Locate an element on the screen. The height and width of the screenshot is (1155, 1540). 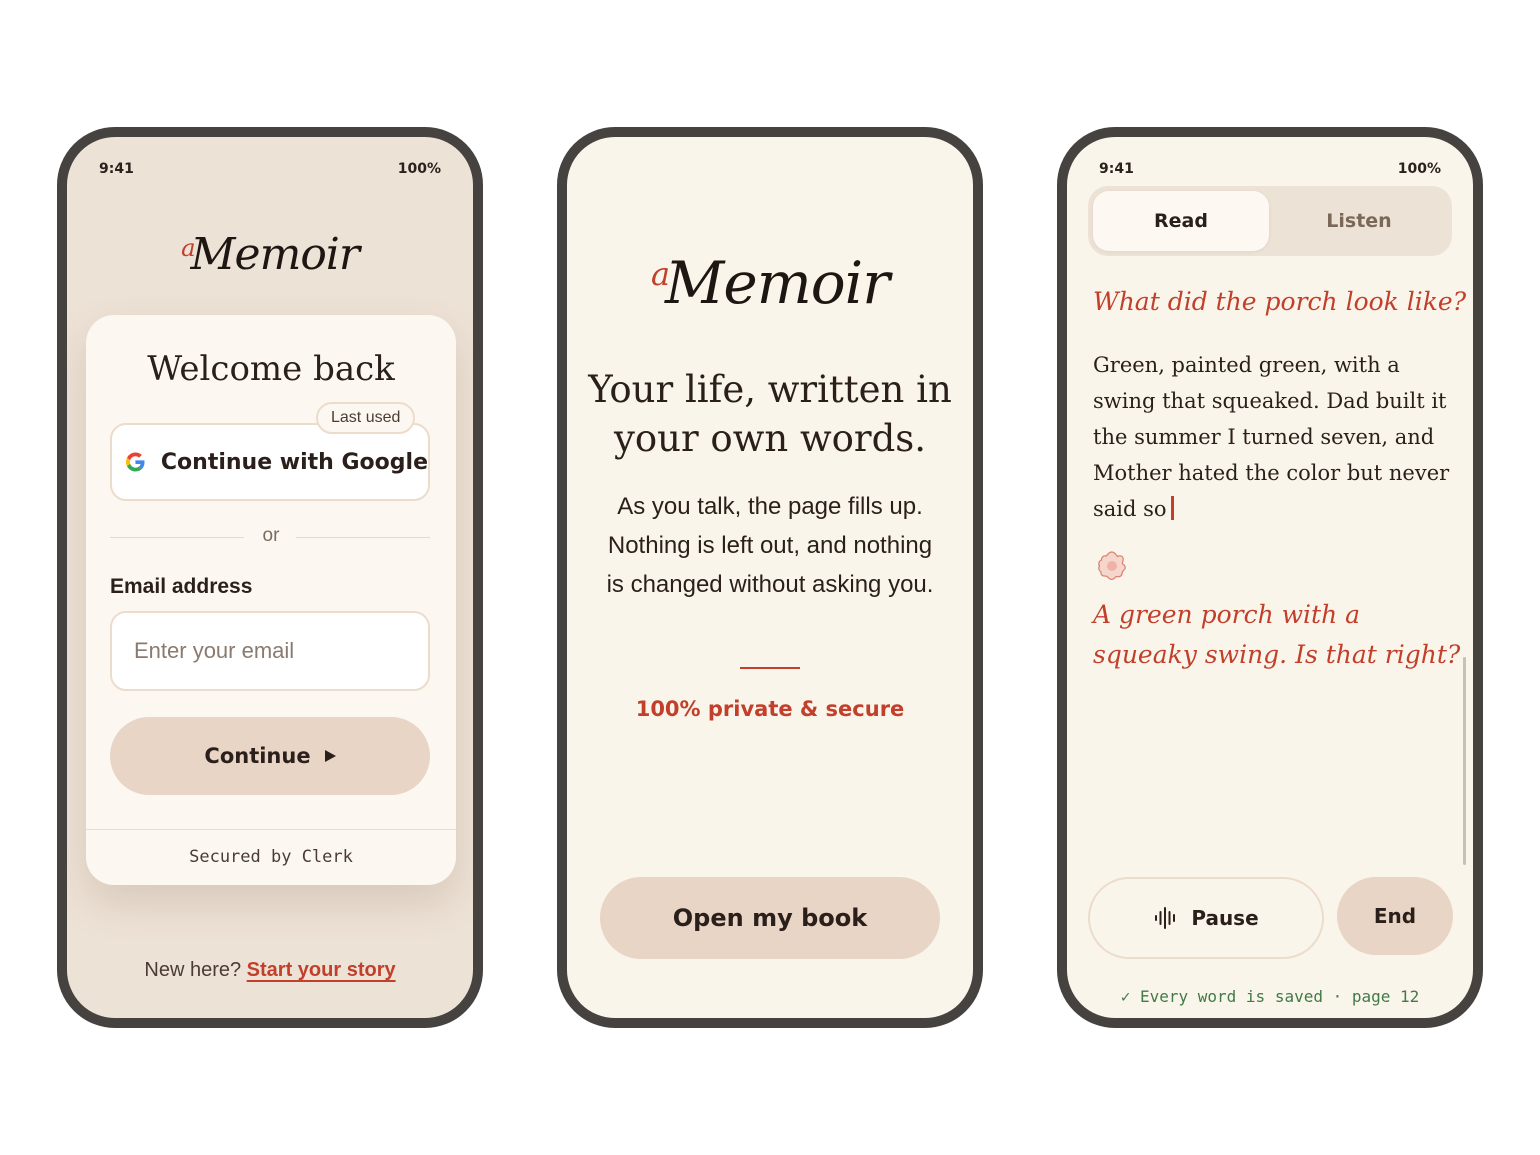
continue-with-google-button: Continue with Google is located at coordinates (270, 462).